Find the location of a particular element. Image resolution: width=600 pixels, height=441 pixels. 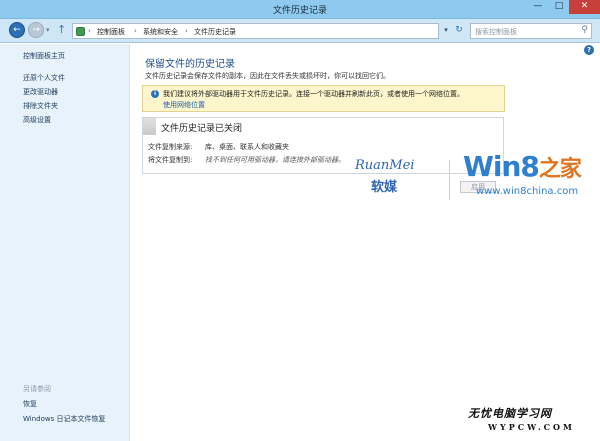

search-box: 搜索控制面板 ⚲ is located at coordinates (531, 31).